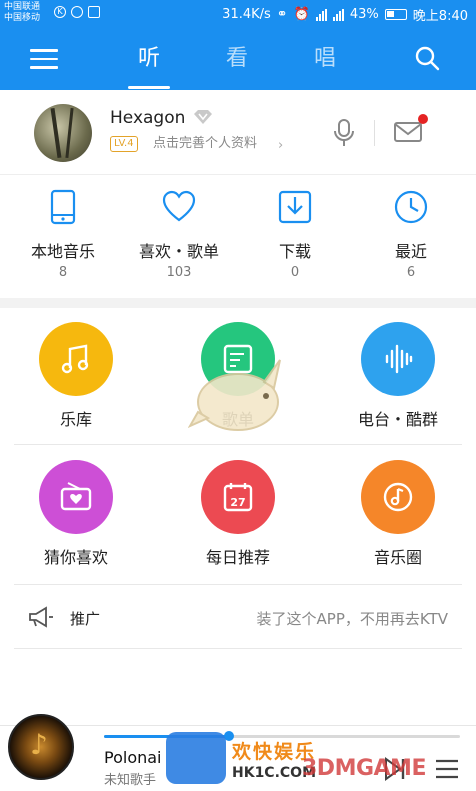 Image resolution: width=476 pixels, height=791 pixels. I want to click on feature-daily: 27 每日推荐, so click(238, 514).